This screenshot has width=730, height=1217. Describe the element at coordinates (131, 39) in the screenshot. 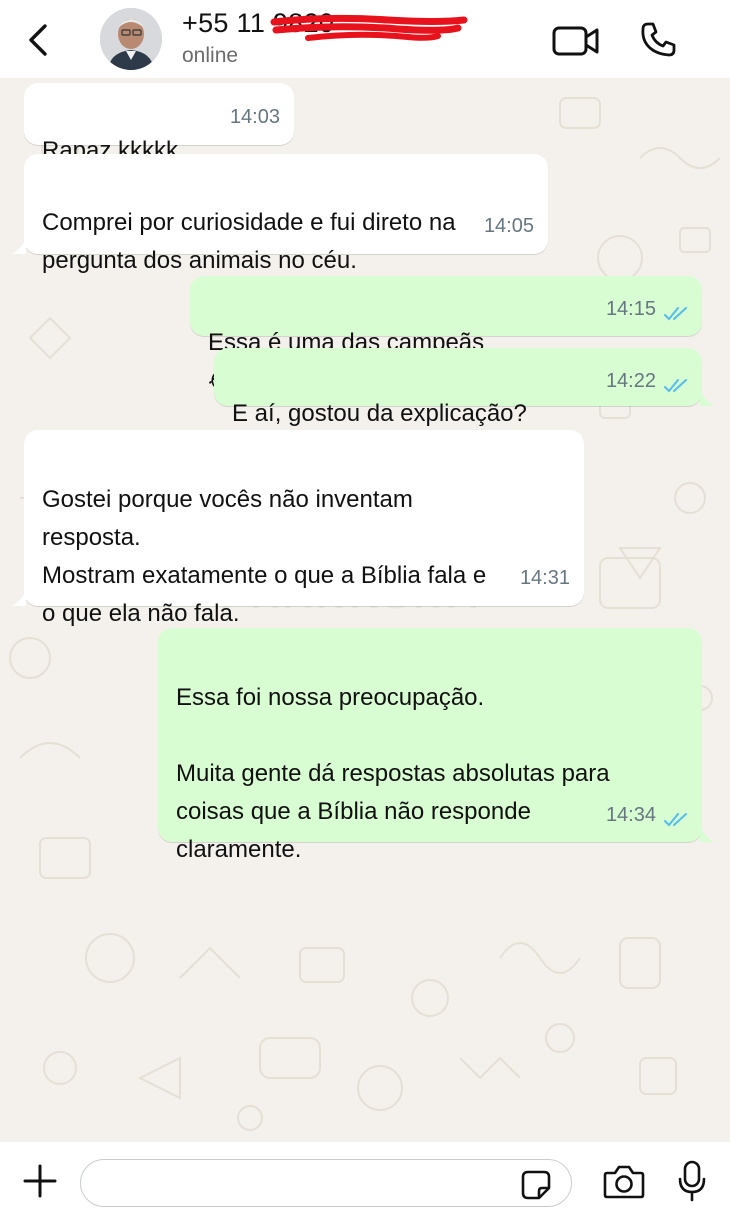

I see `avatar` at that location.